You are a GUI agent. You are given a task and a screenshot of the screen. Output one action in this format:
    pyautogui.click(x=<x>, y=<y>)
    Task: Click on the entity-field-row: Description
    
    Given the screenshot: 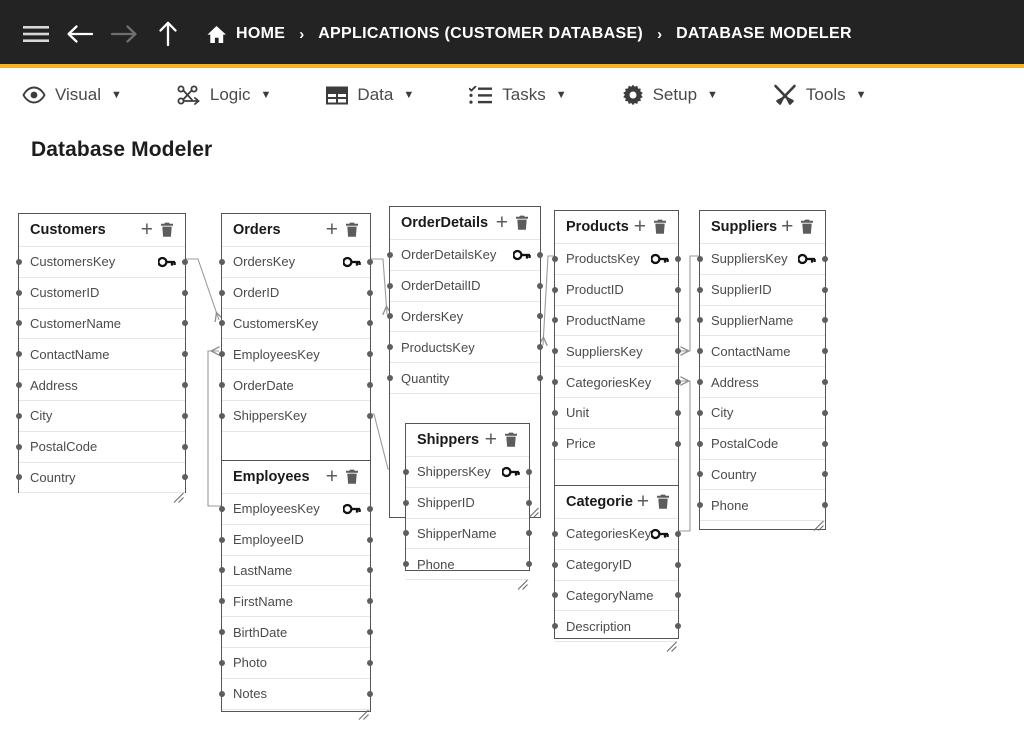 What is the action you would take?
    pyautogui.click(x=616, y=625)
    